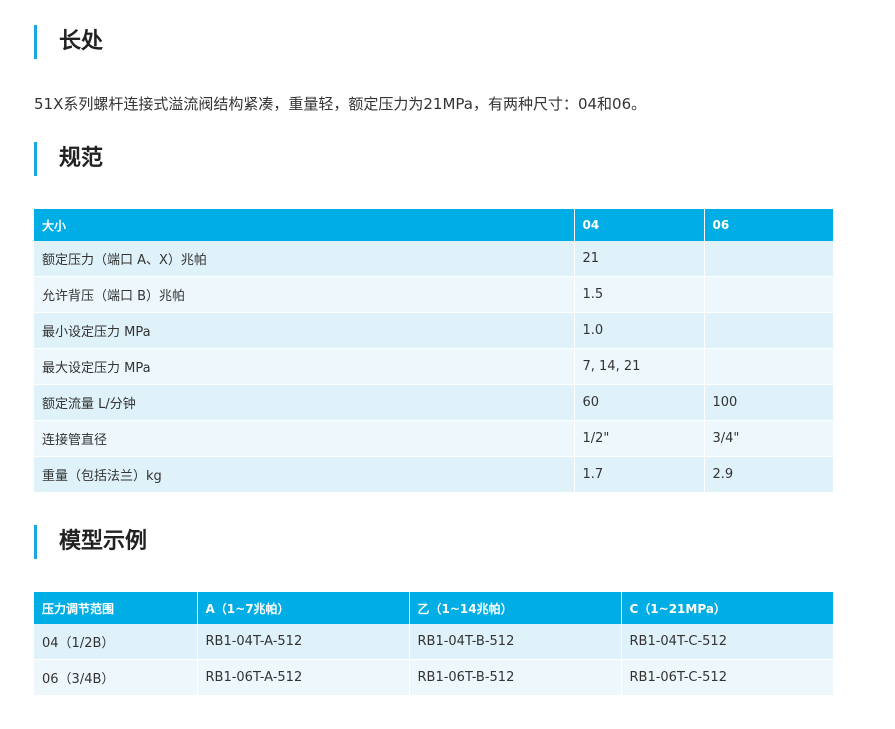 The width and height of the screenshot is (895, 729). Describe the element at coordinates (304, 402) in the screenshot. I see `spec-label: 额定流量 L/分钟` at that location.